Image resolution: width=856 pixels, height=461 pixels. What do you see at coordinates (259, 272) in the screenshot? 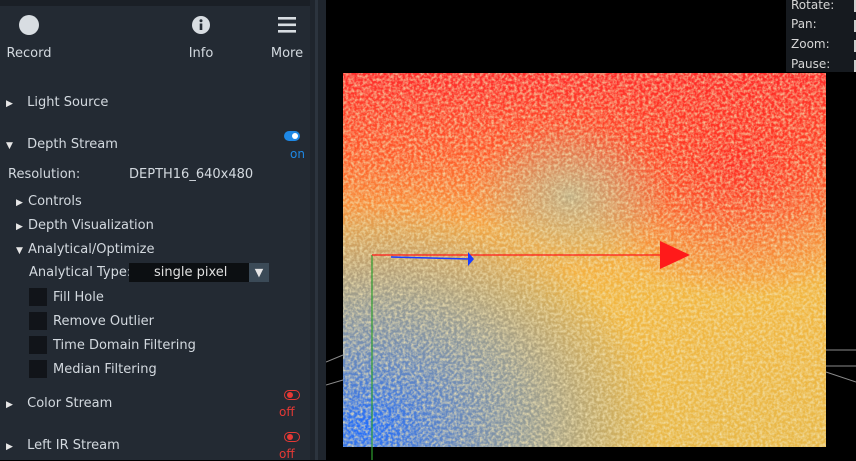
I see `dropdown-arrow-icon: ▼` at bounding box center [259, 272].